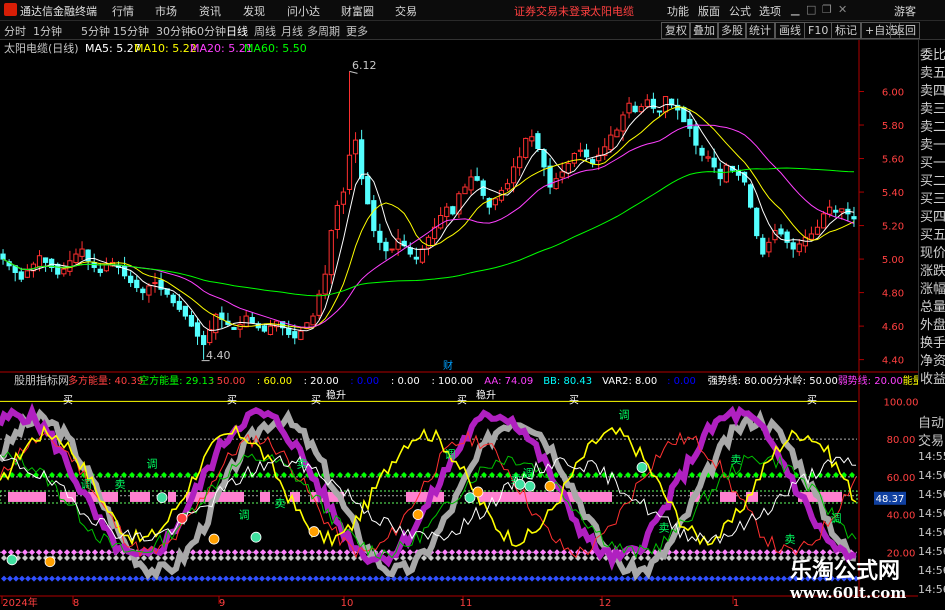 The height and width of the screenshot is (610, 945). I want to click on sidebar-item-outer: 外盘, so click(932, 323).